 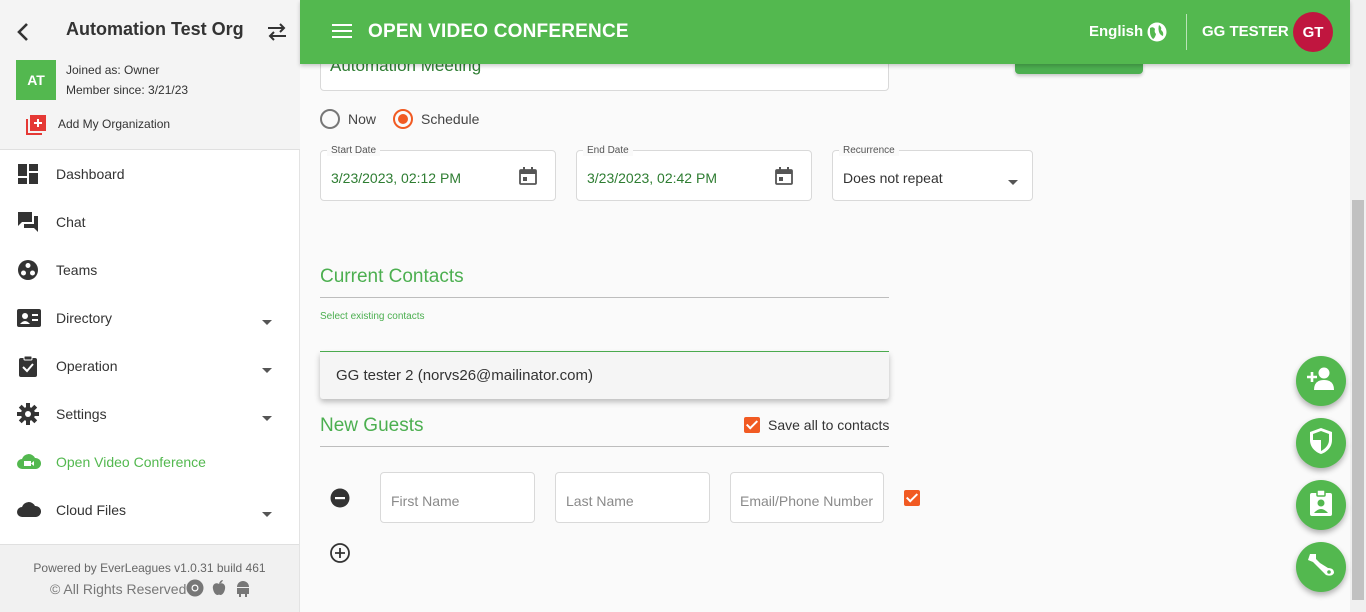 I want to click on contact-suggestion-text: GG tester 2 (norvs26@mailinator.com), so click(x=464, y=375).